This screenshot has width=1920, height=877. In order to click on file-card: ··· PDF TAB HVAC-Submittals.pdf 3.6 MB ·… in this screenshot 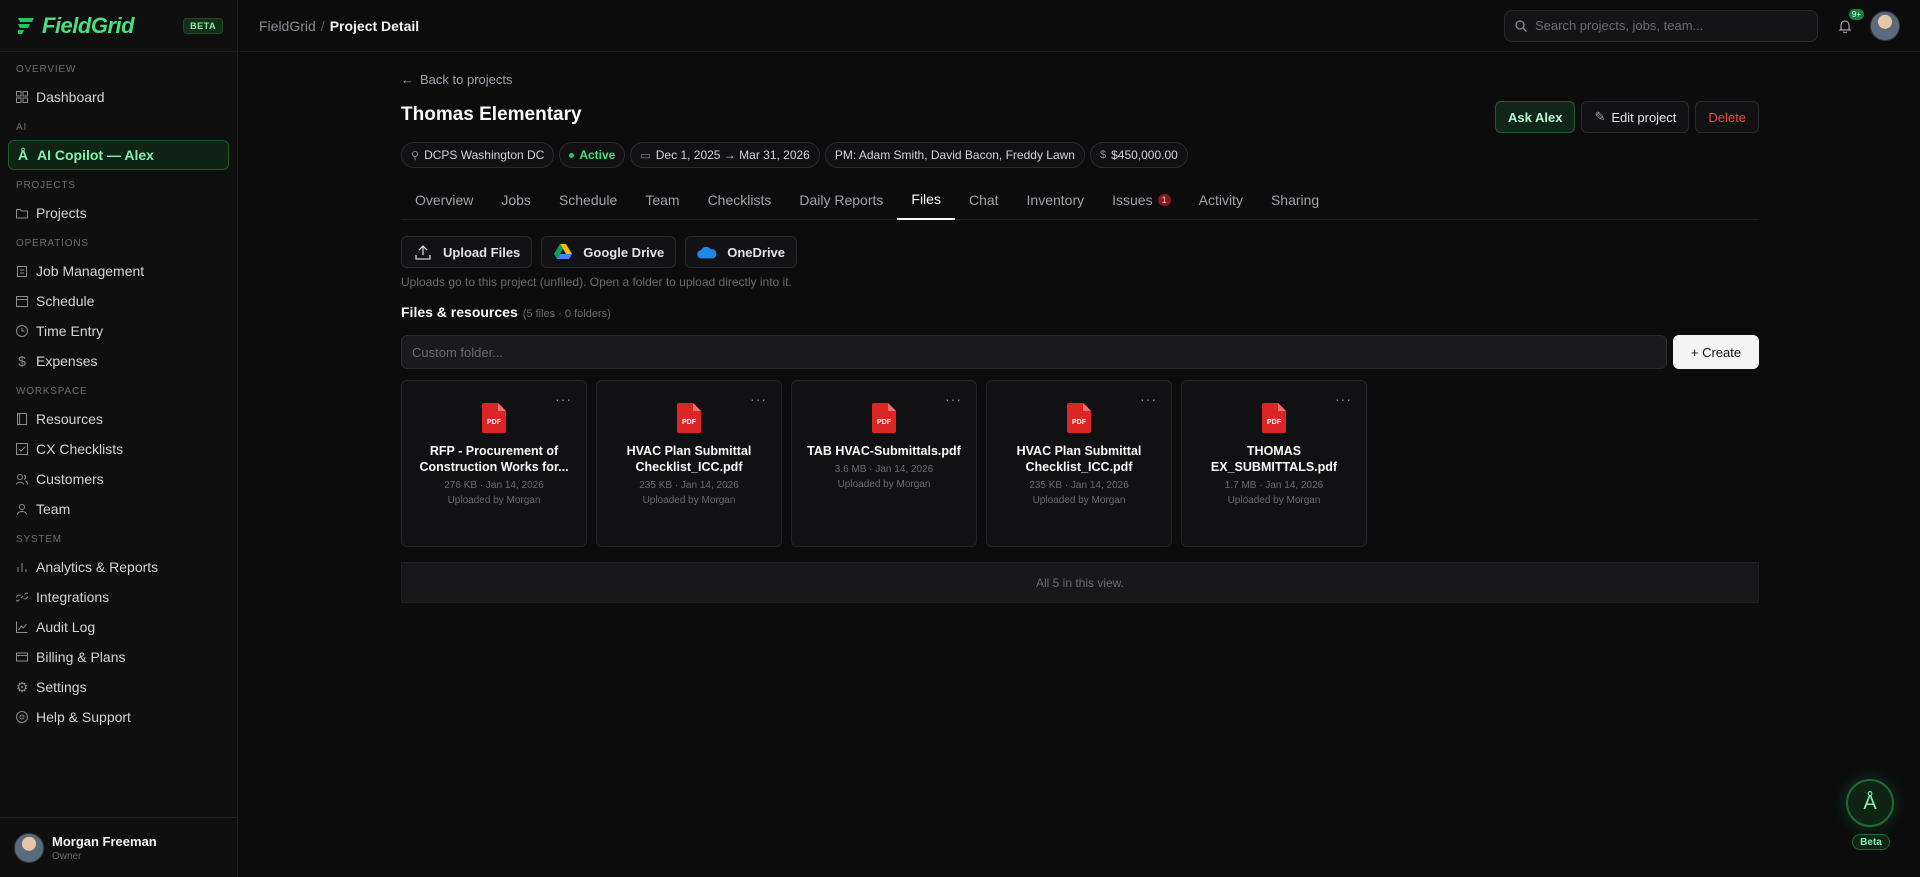, I will do `click(884, 463)`.